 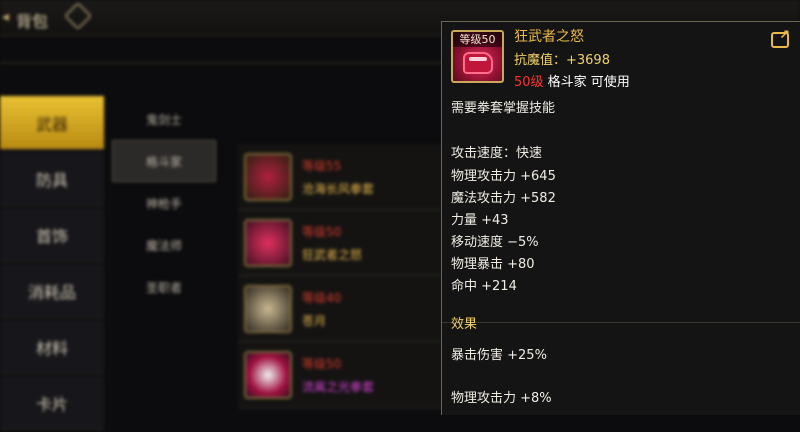 What do you see at coordinates (164, 161) in the screenshot?
I see `class-filter-fighter: 格斗家` at bounding box center [164, 161].